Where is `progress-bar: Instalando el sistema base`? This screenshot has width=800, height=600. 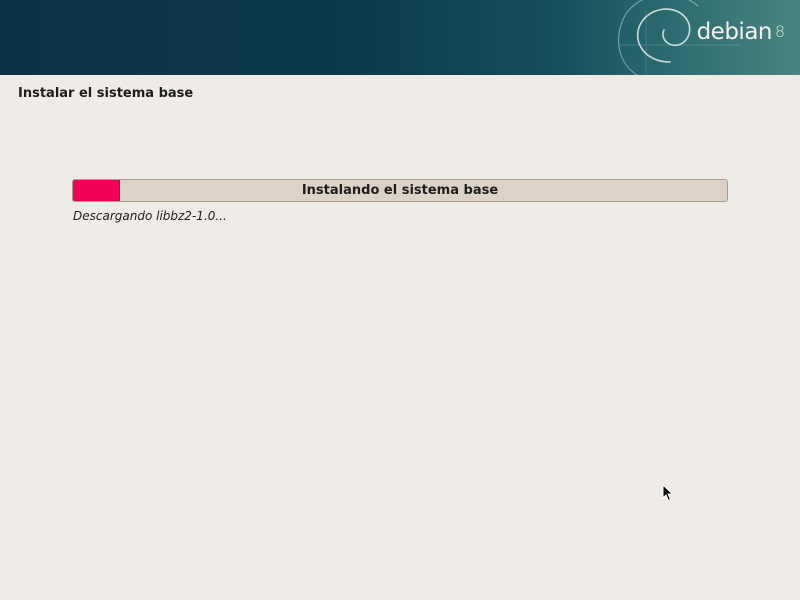
progress-bar: Instalando el sistema base is located at coordinates (400, 190).